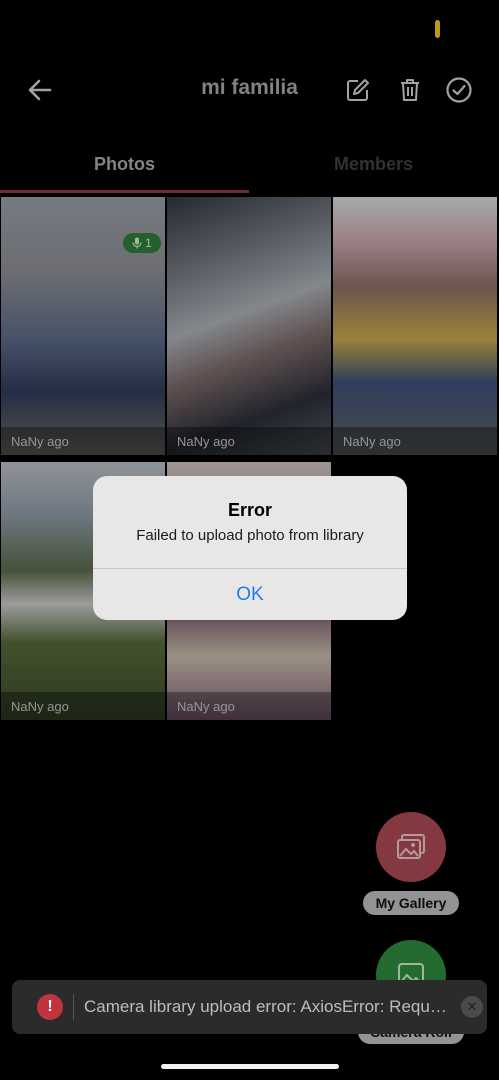 This screenshot has width=499, height=1080. Describe the element at coordinates (250, 594) in the screenshot. I see `alert-ok-button: OK` at that location.